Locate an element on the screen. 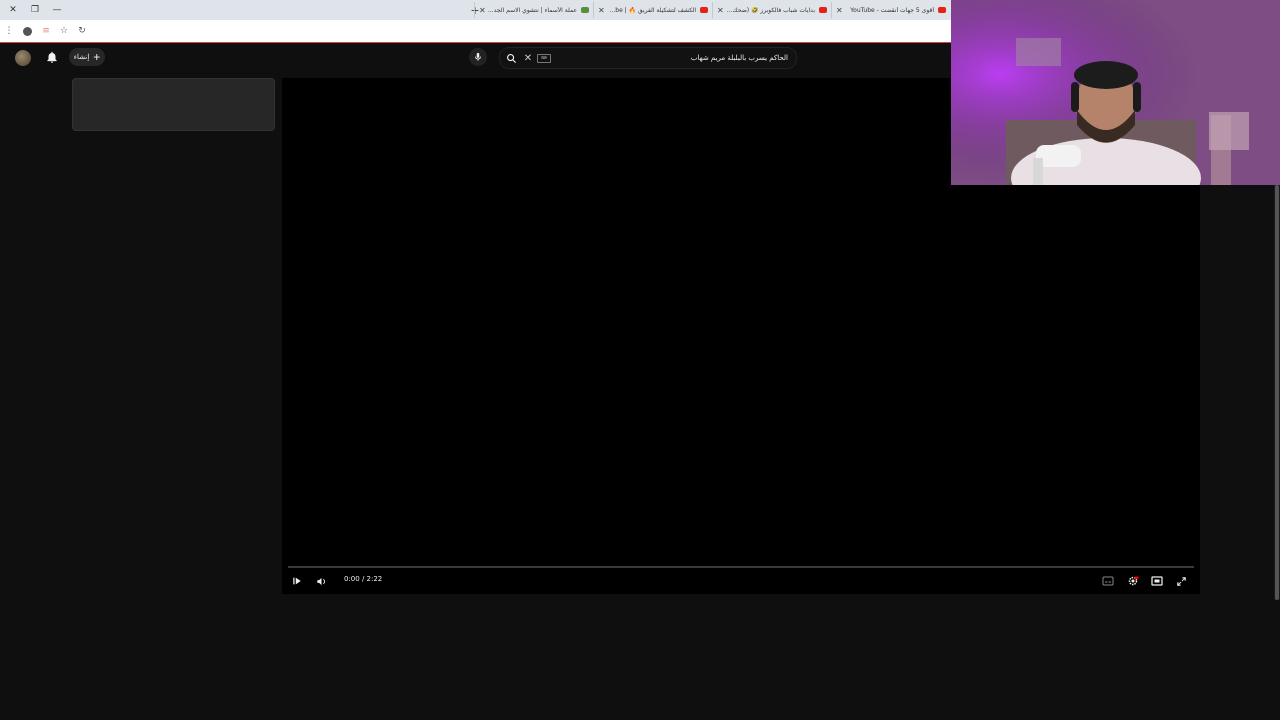 The width and height of the screenshot is (1280, 720). window-close-icon: ✕ is located at coordinates (13, 10).